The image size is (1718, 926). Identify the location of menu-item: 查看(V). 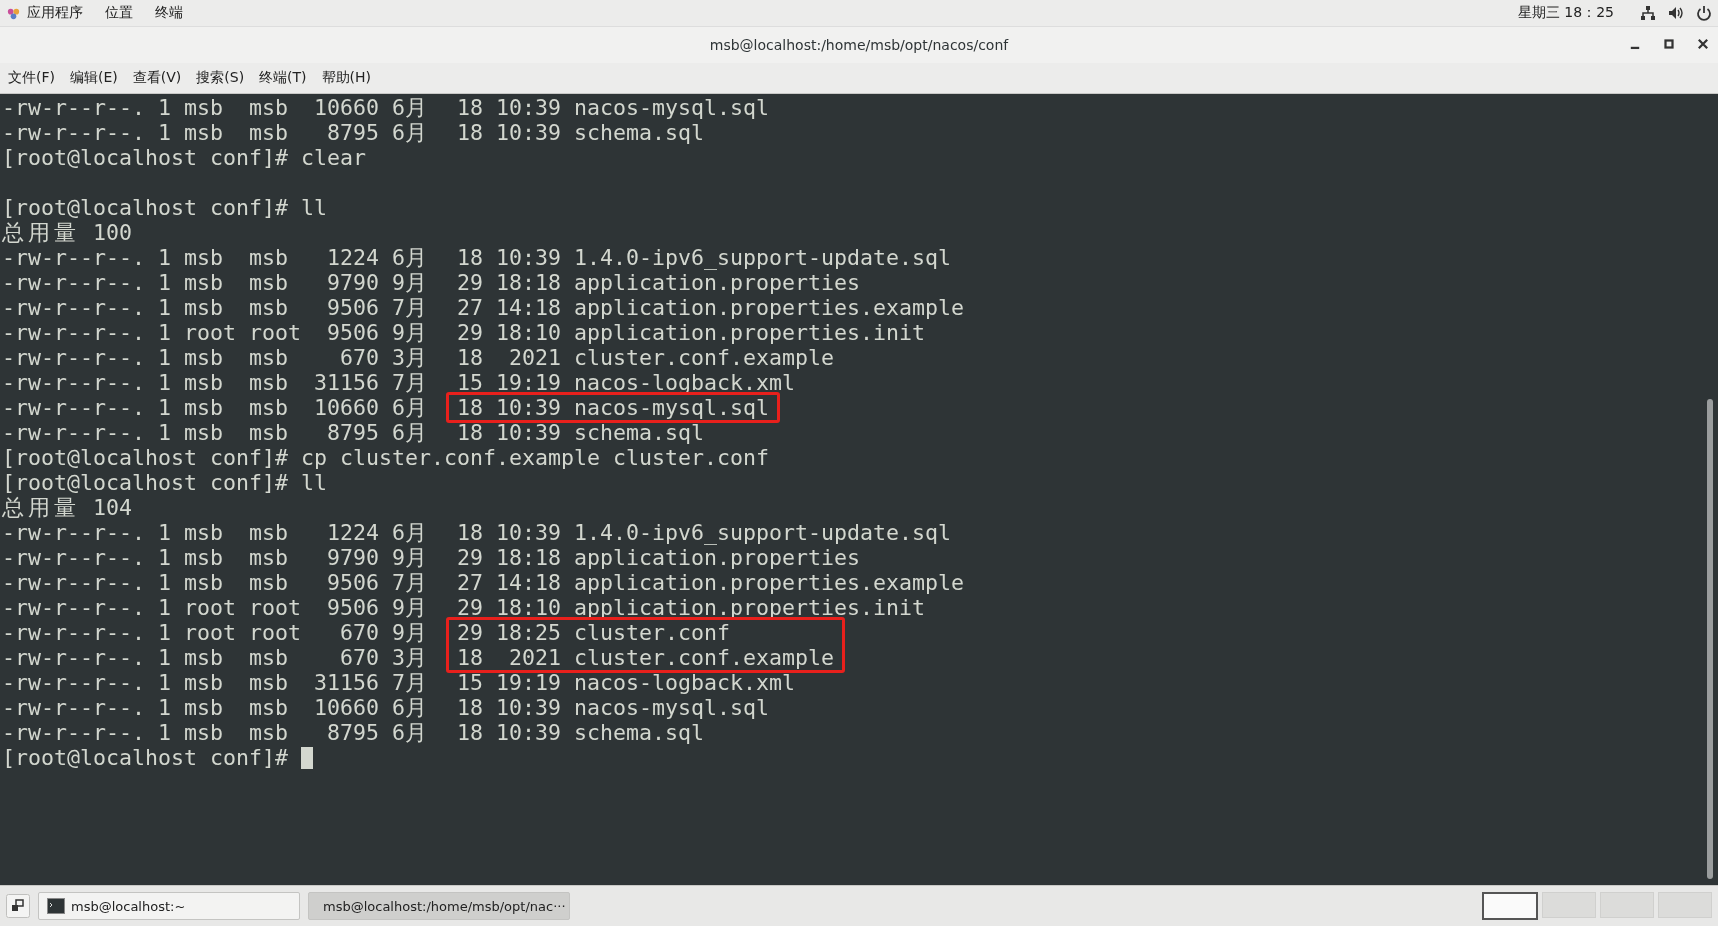
(157, 78).